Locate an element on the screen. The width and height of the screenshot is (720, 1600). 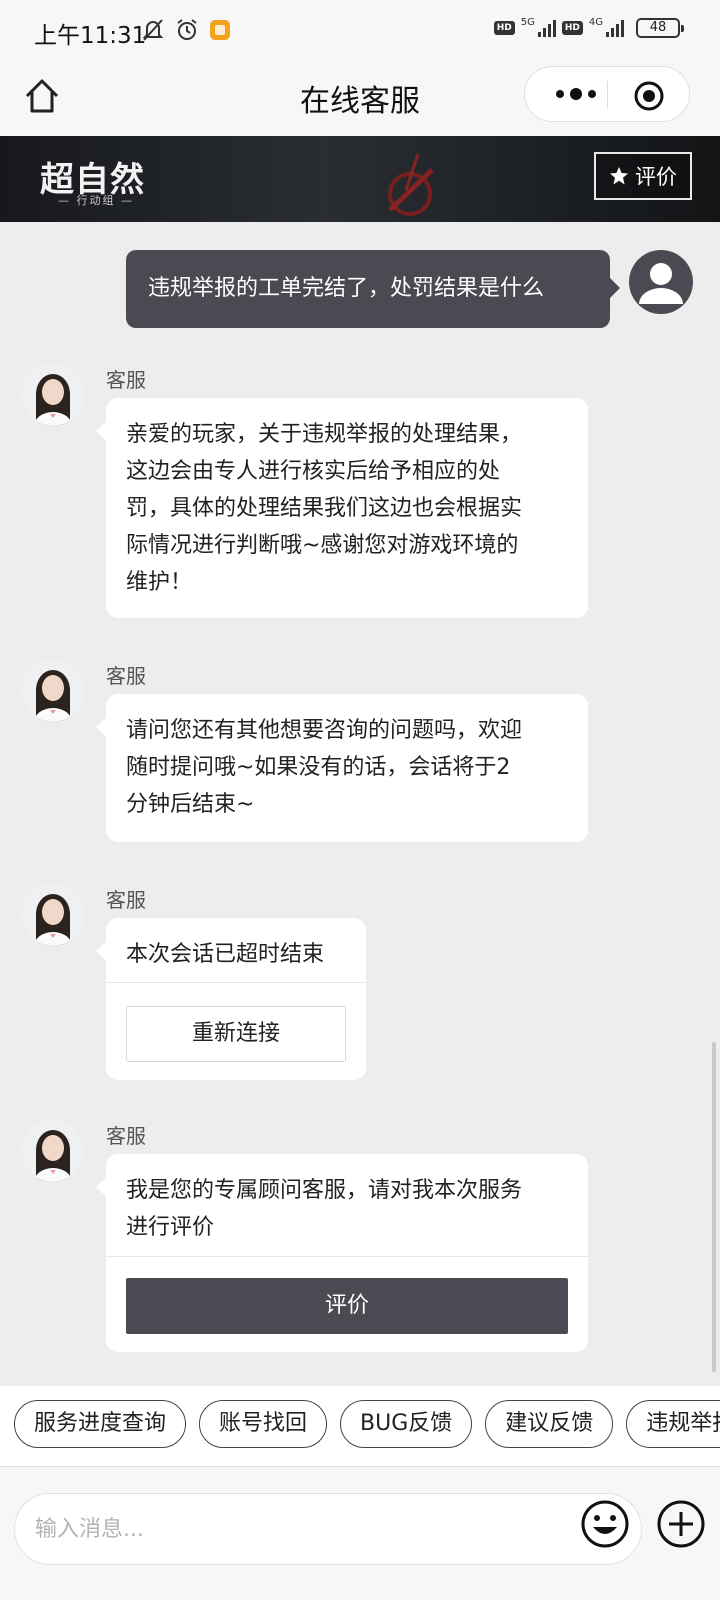
message-line: 我是您的专属顾问客服，请对我本次服务 is located at coordinates (324, 1190).